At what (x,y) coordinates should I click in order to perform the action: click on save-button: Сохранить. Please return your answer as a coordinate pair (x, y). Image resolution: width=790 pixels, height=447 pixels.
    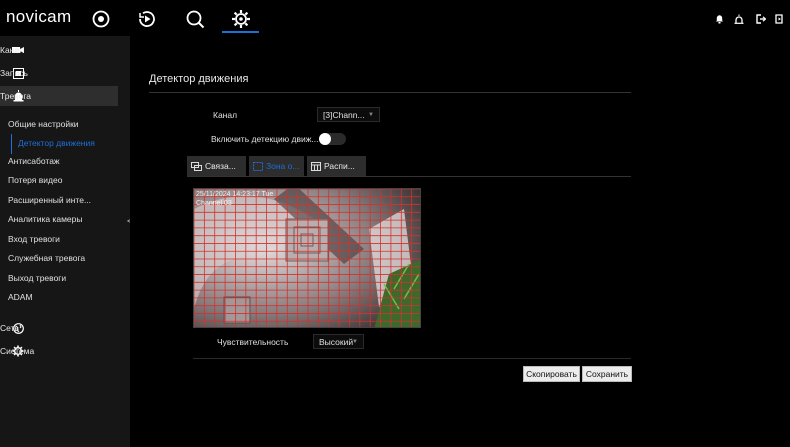
    Looking at the image, I should click on (607, 374).